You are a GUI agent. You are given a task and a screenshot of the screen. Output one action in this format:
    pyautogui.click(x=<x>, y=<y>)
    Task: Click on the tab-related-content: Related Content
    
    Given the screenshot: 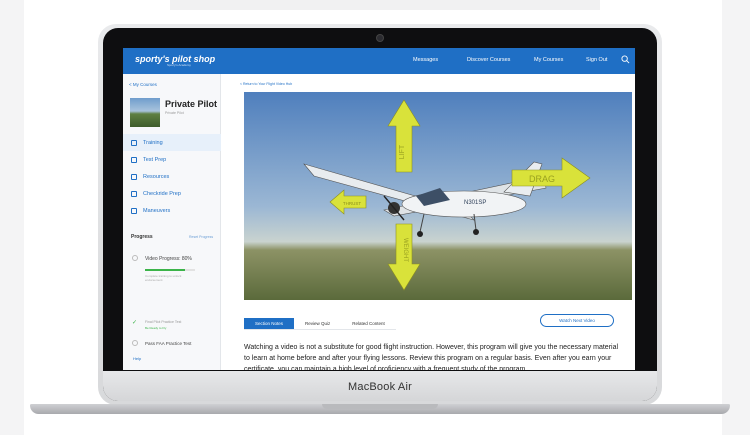 What is the action you would take?
    pyautogui.click(x=368, y=324)
    